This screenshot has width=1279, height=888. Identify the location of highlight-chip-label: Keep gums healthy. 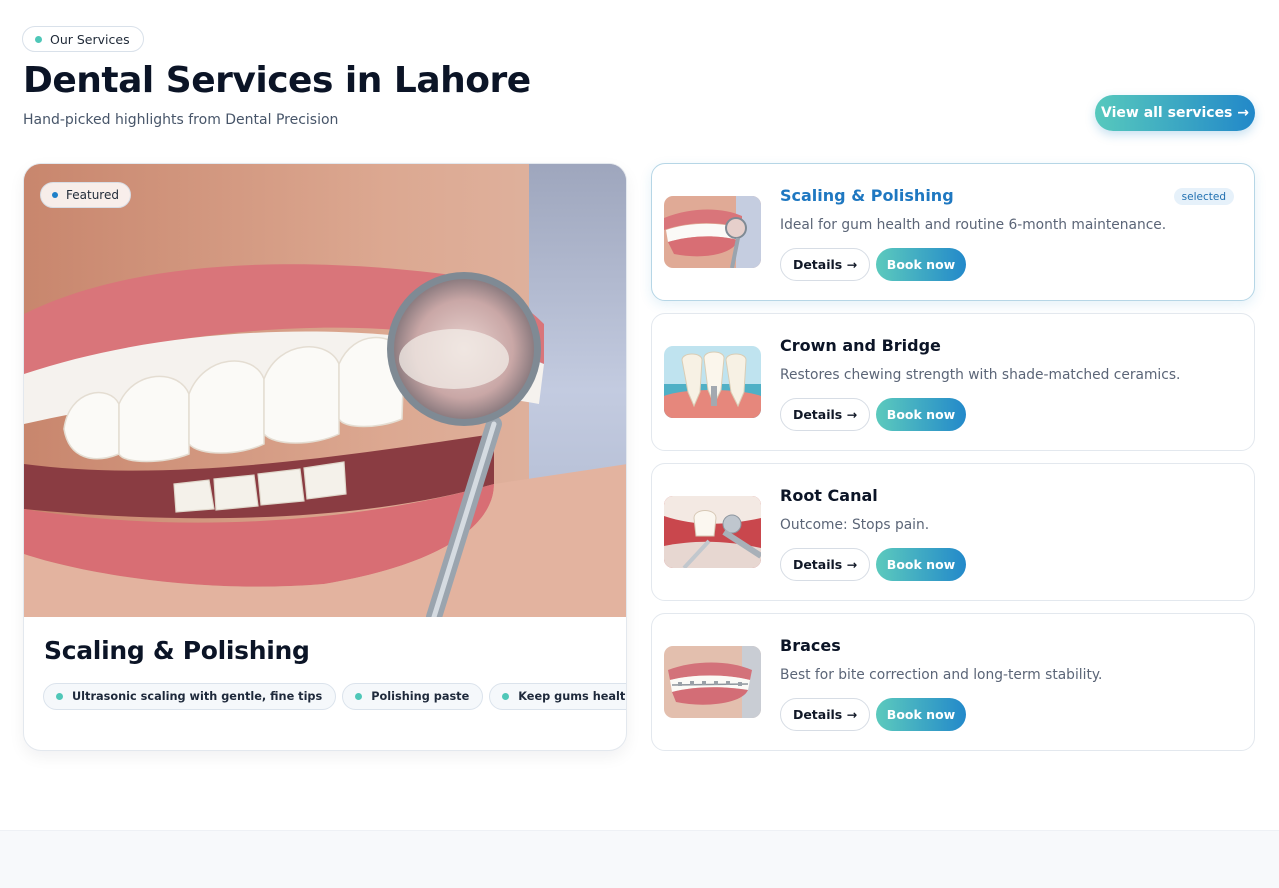
(572, 696).